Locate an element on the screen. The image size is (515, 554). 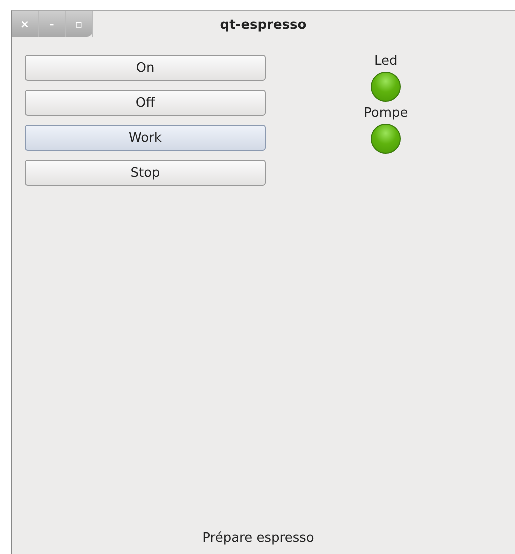
indicator-label: Led is located at coordinates (386, 61).